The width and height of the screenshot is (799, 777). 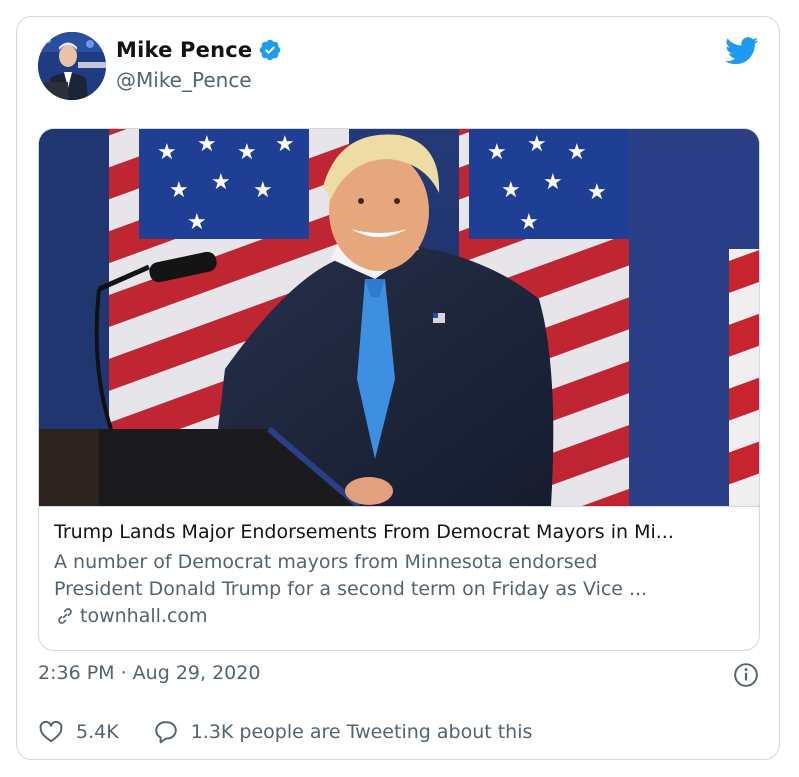 What do you see at coordinates (184, 50) in the screenshot?
I see `author-display-name: Mike Pence` at bounding box center [184, 50].